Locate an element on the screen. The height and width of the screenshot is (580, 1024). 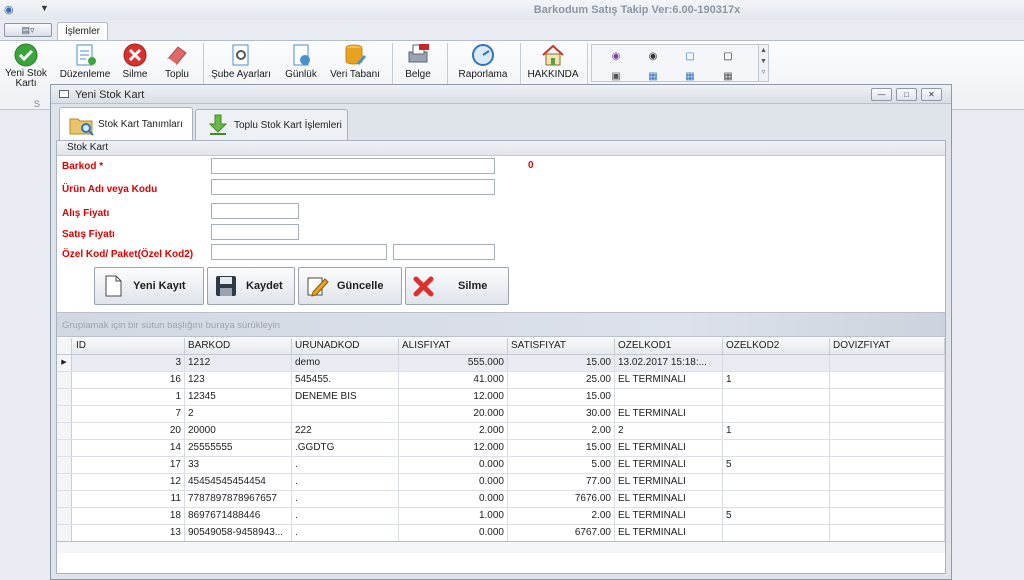
column-header-ozelkod2: OZELKOD2 is located at coordinates (776, 346).